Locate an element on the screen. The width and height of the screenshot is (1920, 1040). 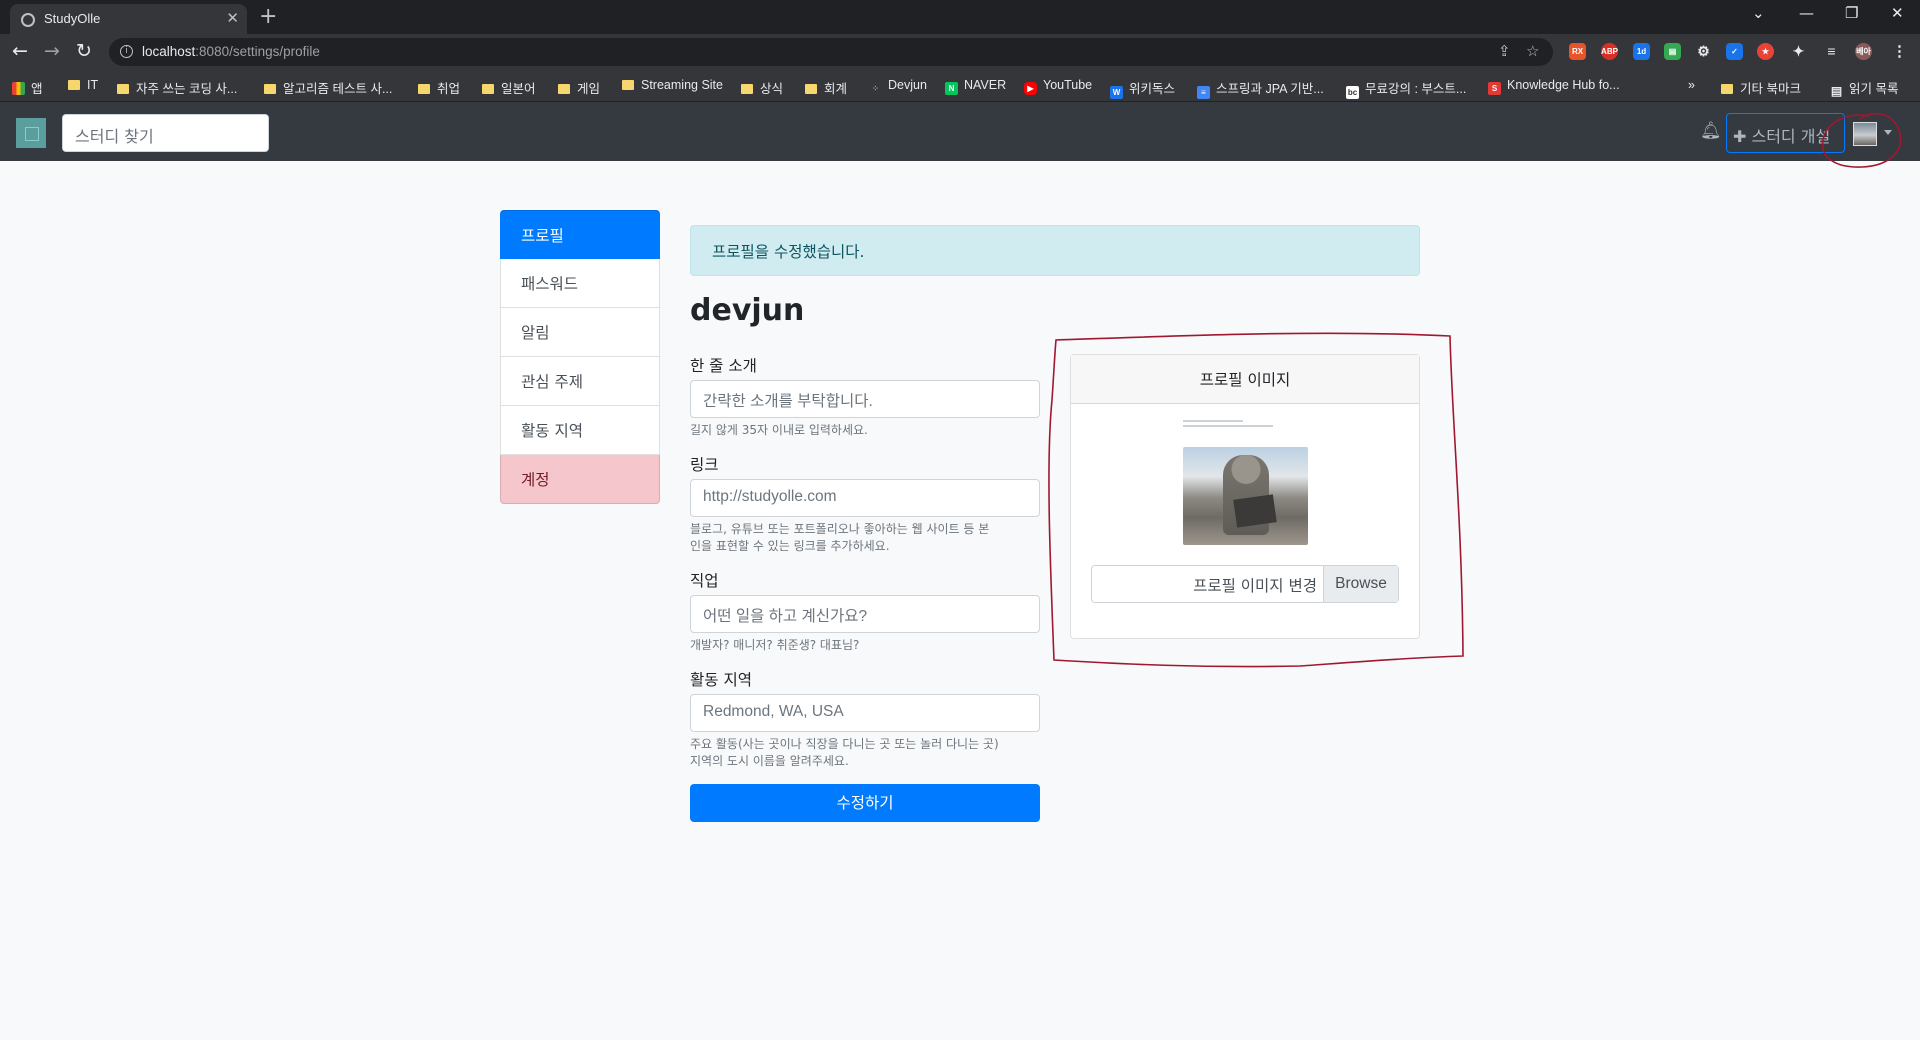
bookmark-star-icon: ☆ is located at coordinates (1532, 51).